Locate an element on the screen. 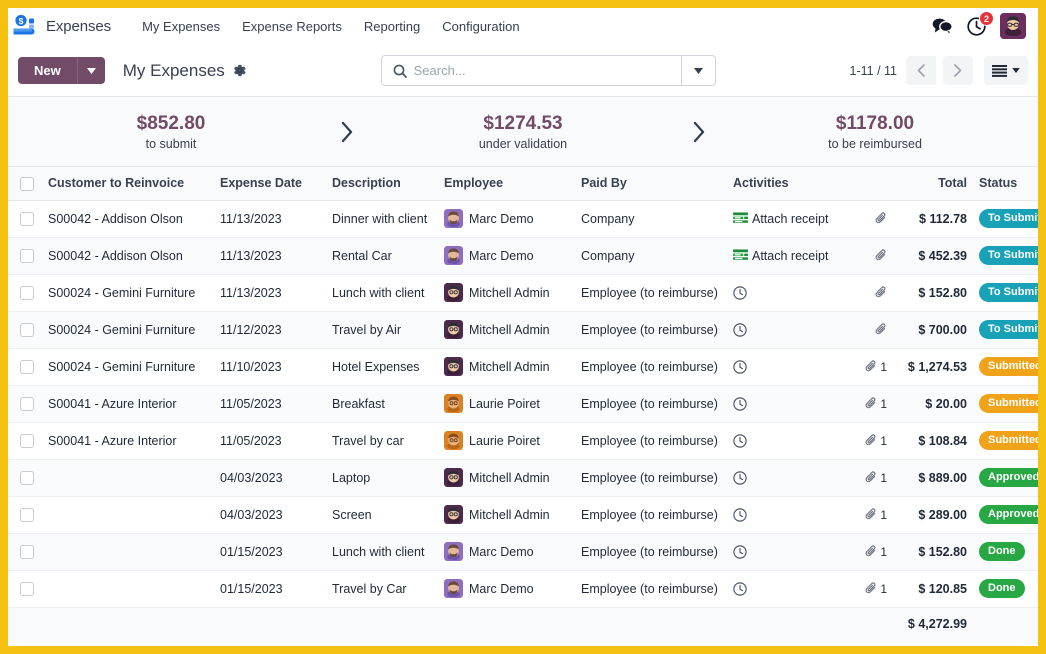 Image resolution: width=1046 pixels, height=654 pixels. cell-total: $ 452.39 is located at coordinates (933, 256).